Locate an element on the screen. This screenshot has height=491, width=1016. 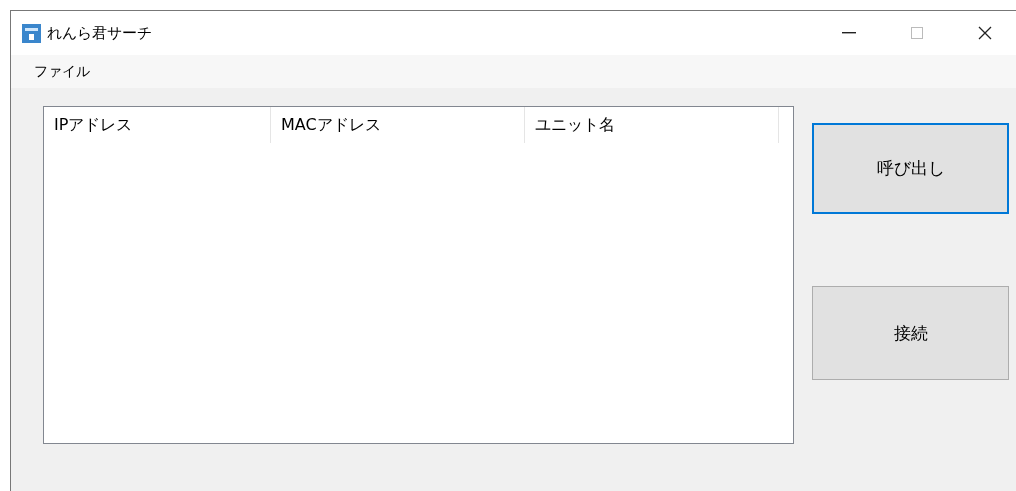
menu-item: ファイル is located at coordinates (62, 71).